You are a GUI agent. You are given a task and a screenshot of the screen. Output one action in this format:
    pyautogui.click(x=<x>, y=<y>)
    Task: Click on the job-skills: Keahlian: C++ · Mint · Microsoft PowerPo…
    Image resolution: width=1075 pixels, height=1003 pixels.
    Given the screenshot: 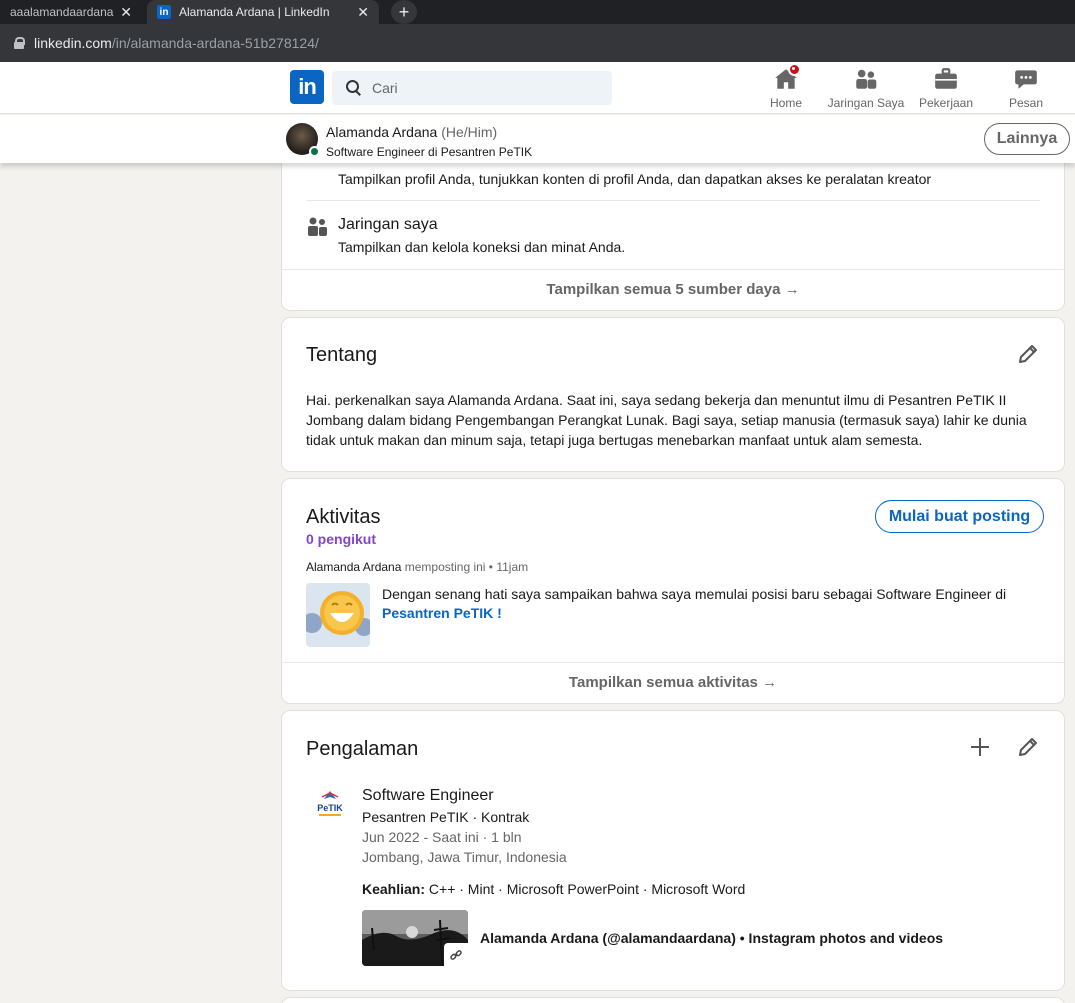 What is the action you would take?
    pyautogui.click(x=553, y=889)
    